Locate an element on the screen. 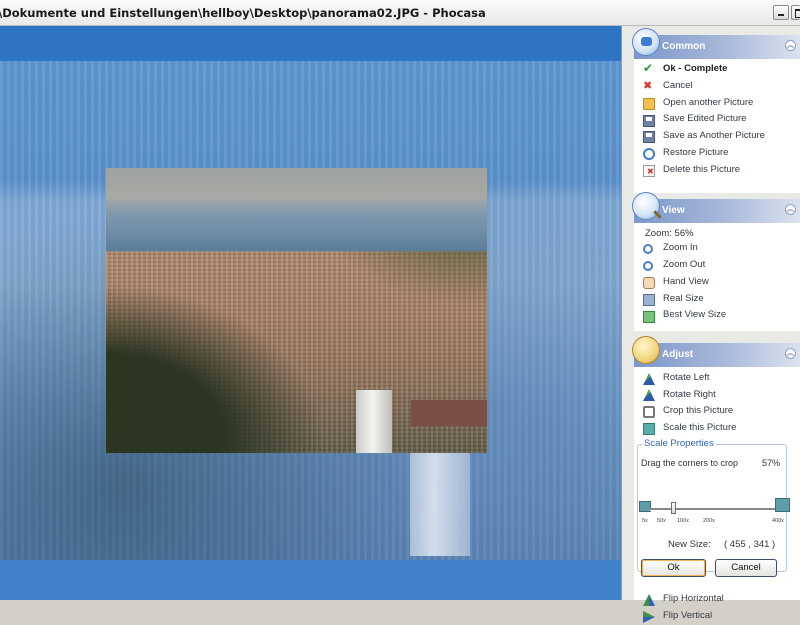  maximize-button is located at coordinates (795, 12).